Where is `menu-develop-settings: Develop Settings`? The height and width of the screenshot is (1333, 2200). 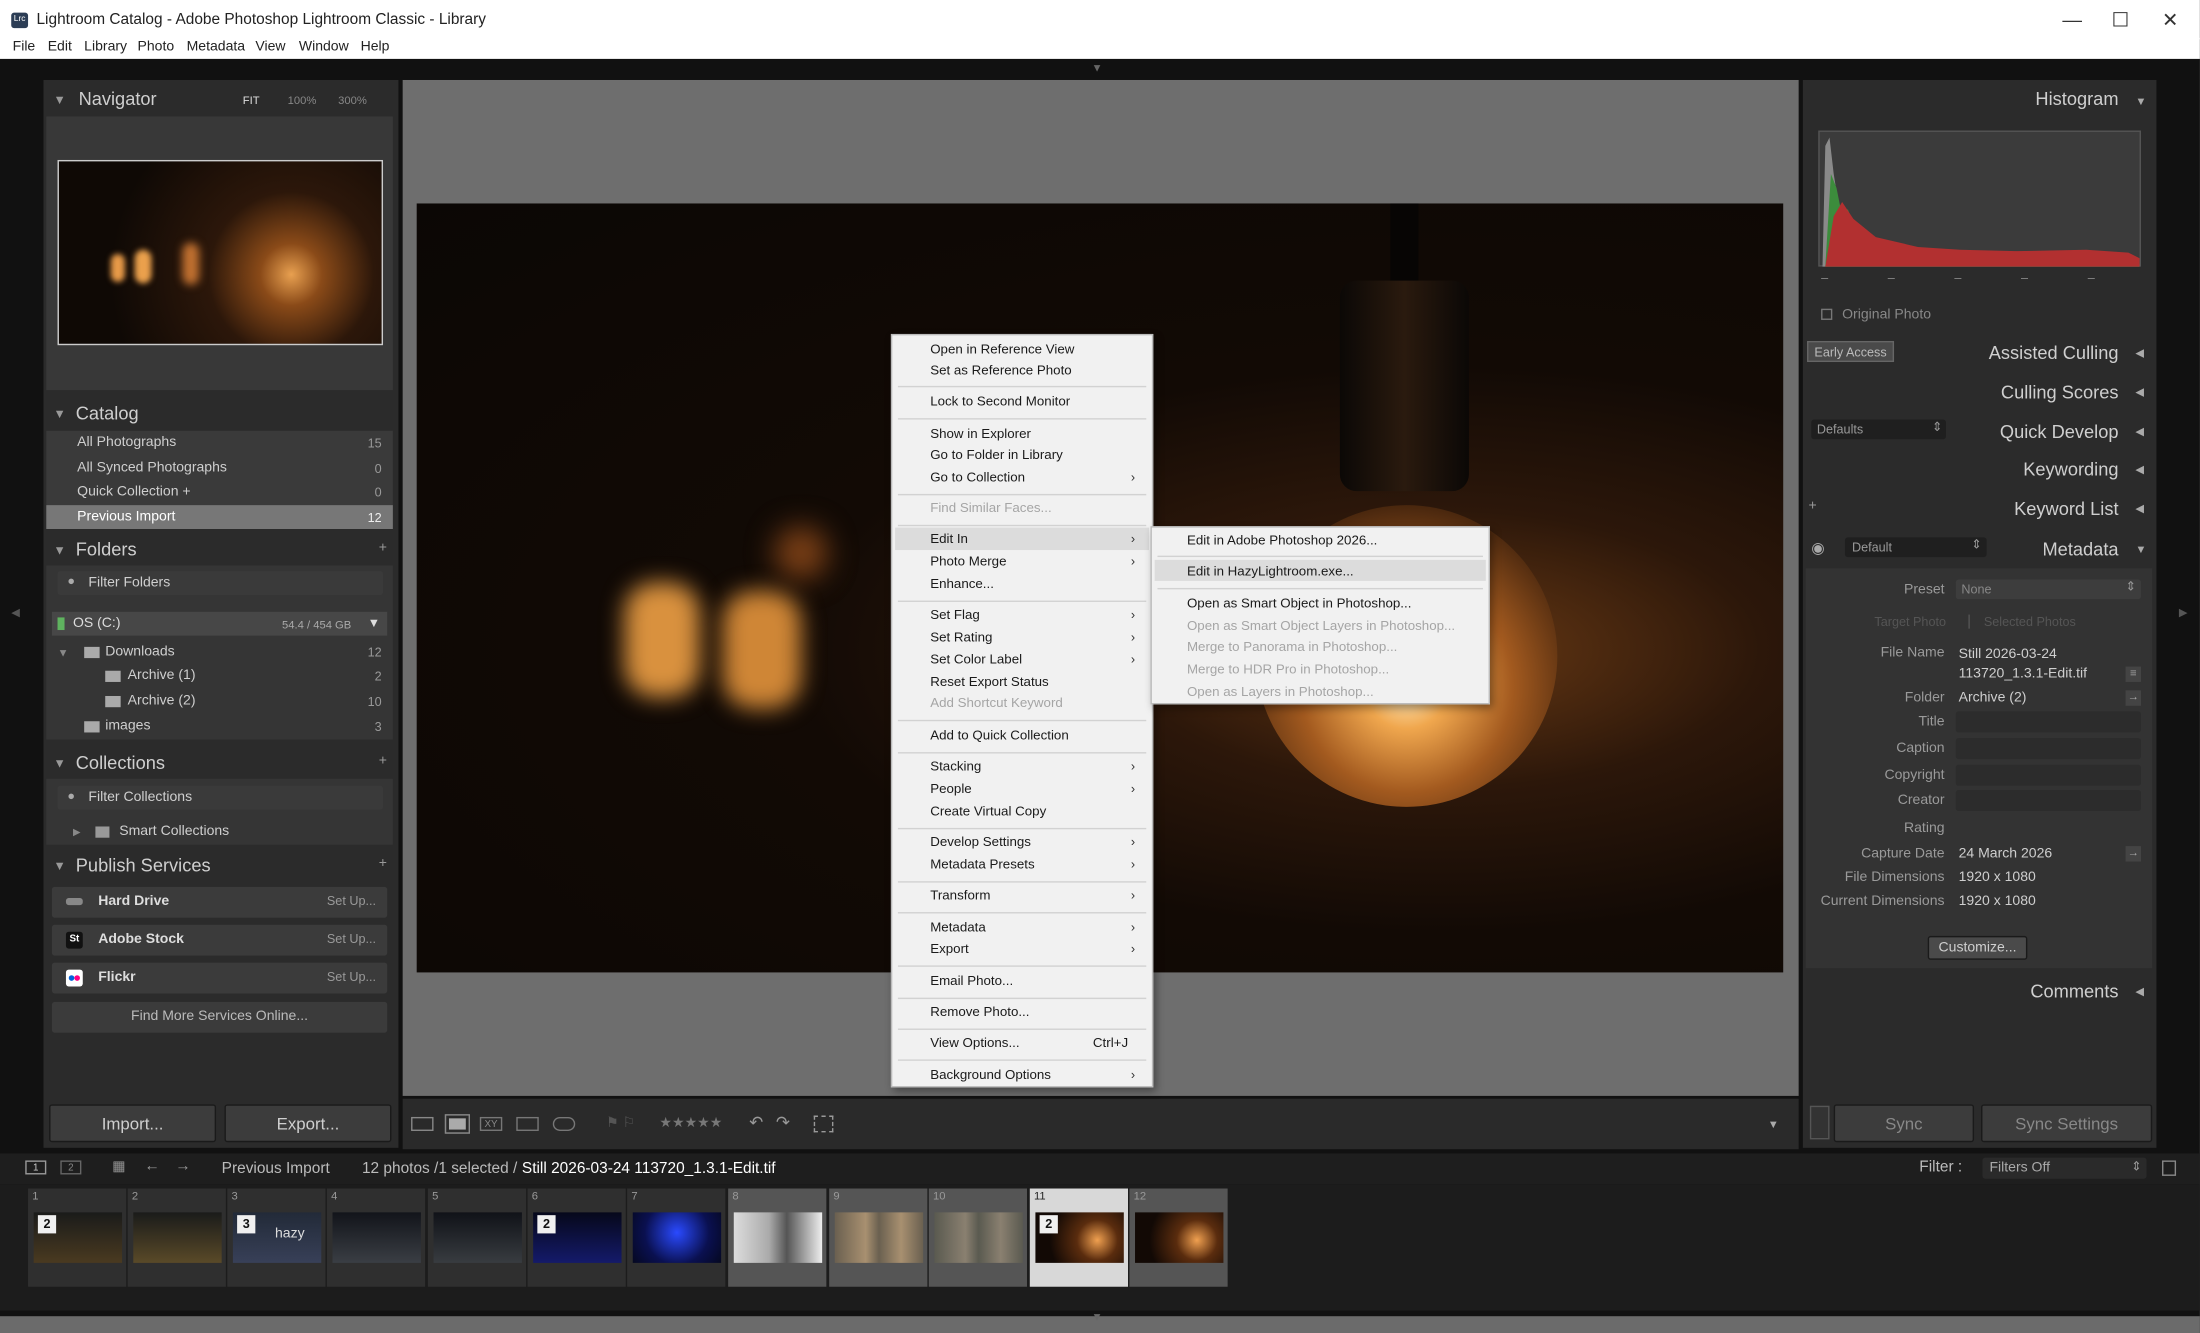
menu-develop-settings: Develop Settings is located at coordinates (980, 842).